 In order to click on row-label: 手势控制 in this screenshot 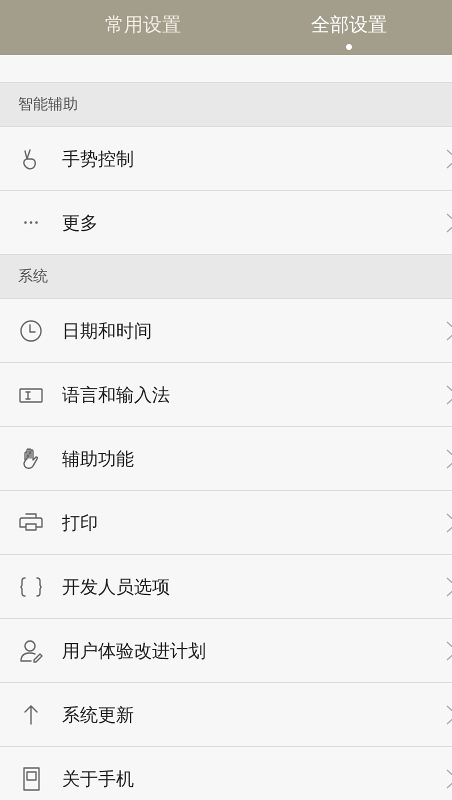, I will do `click(98, 159)`.